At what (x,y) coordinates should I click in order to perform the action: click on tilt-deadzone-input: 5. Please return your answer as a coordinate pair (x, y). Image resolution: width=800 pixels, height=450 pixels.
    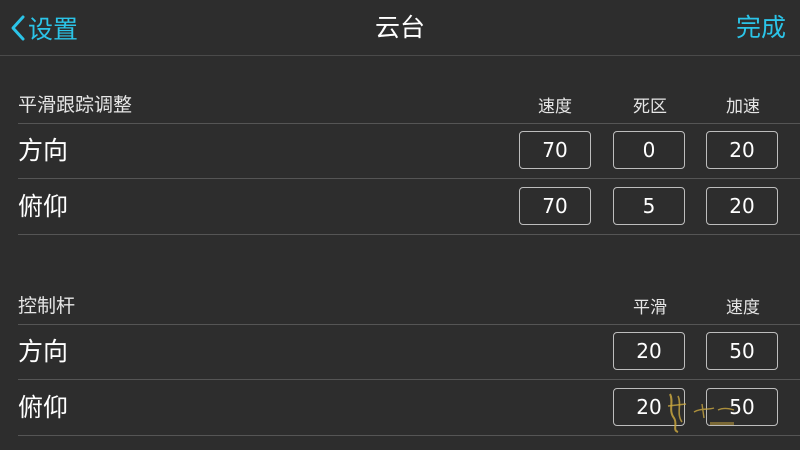
    Looking at the image, I should click on (649, 206).